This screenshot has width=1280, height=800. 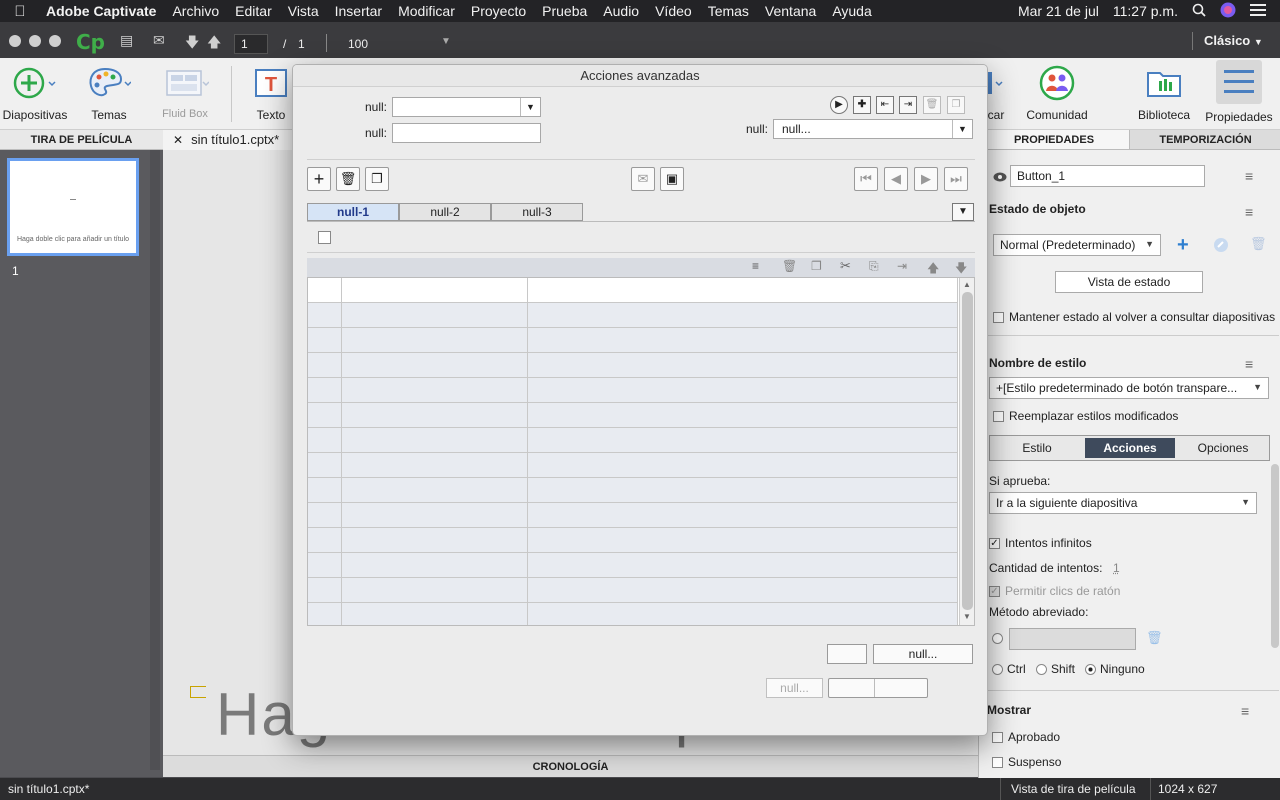 What do you see at coordinates (1085, 416) in the screenshot?
I see `replace-styles-option: Reemplazar estilos modificados` at bounding box center [1085, 416].